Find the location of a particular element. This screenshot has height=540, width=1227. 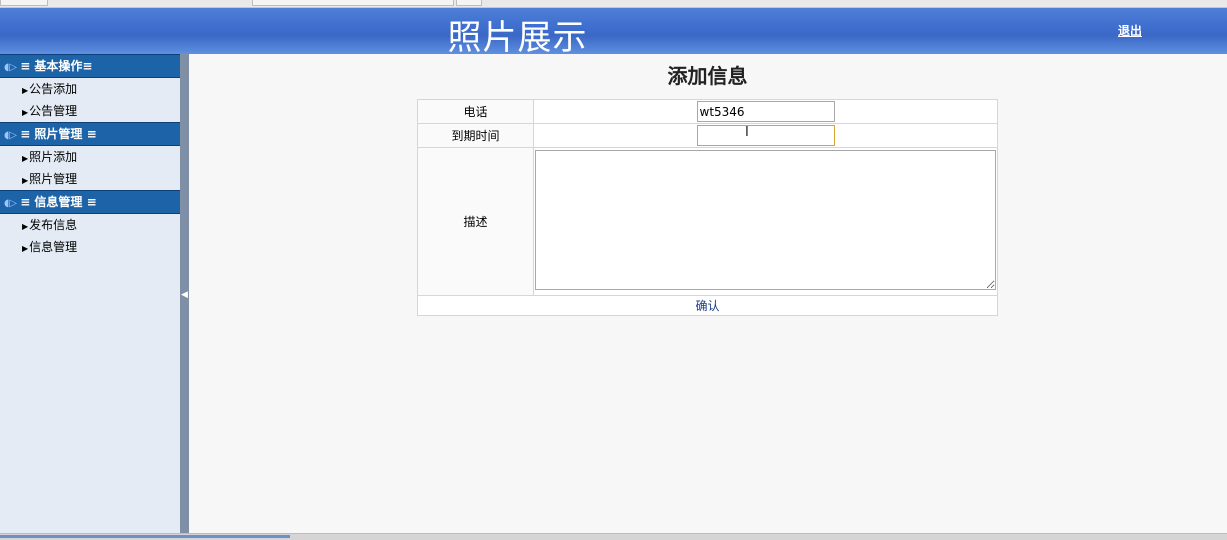

sidebar-splitter: ◀ is located at coordinates (184, 296).